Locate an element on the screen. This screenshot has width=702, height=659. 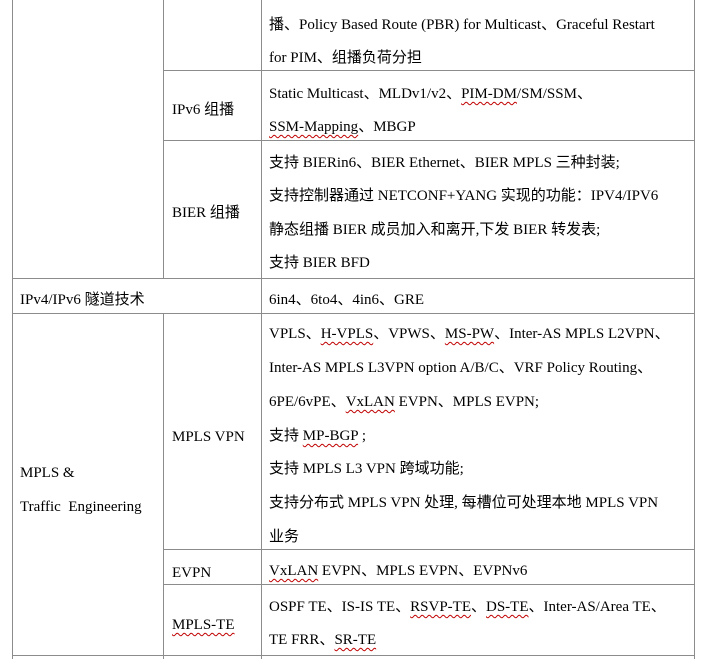
feature-line: 支持 MP-BGP ; is located at coordinates (317, 436).